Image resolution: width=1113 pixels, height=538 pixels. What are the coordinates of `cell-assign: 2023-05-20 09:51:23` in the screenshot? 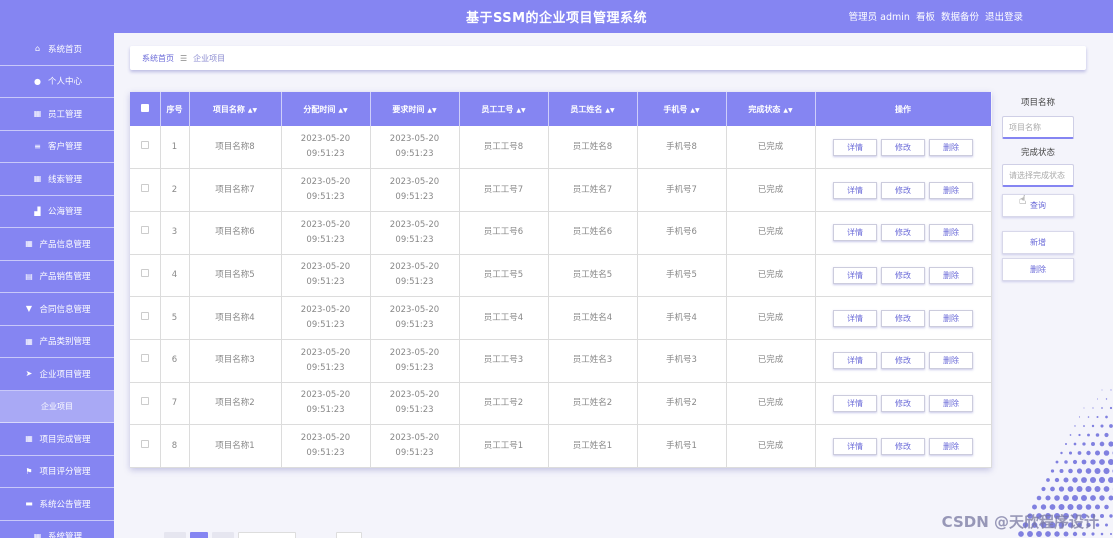 It's located at (326, 233).